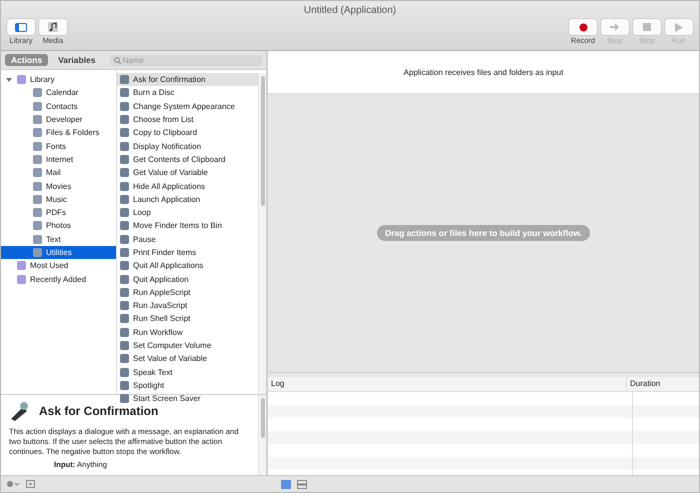 The width and height of the screenshot is (700, 493). I want to click on tab: Variables, so click(77, 60).